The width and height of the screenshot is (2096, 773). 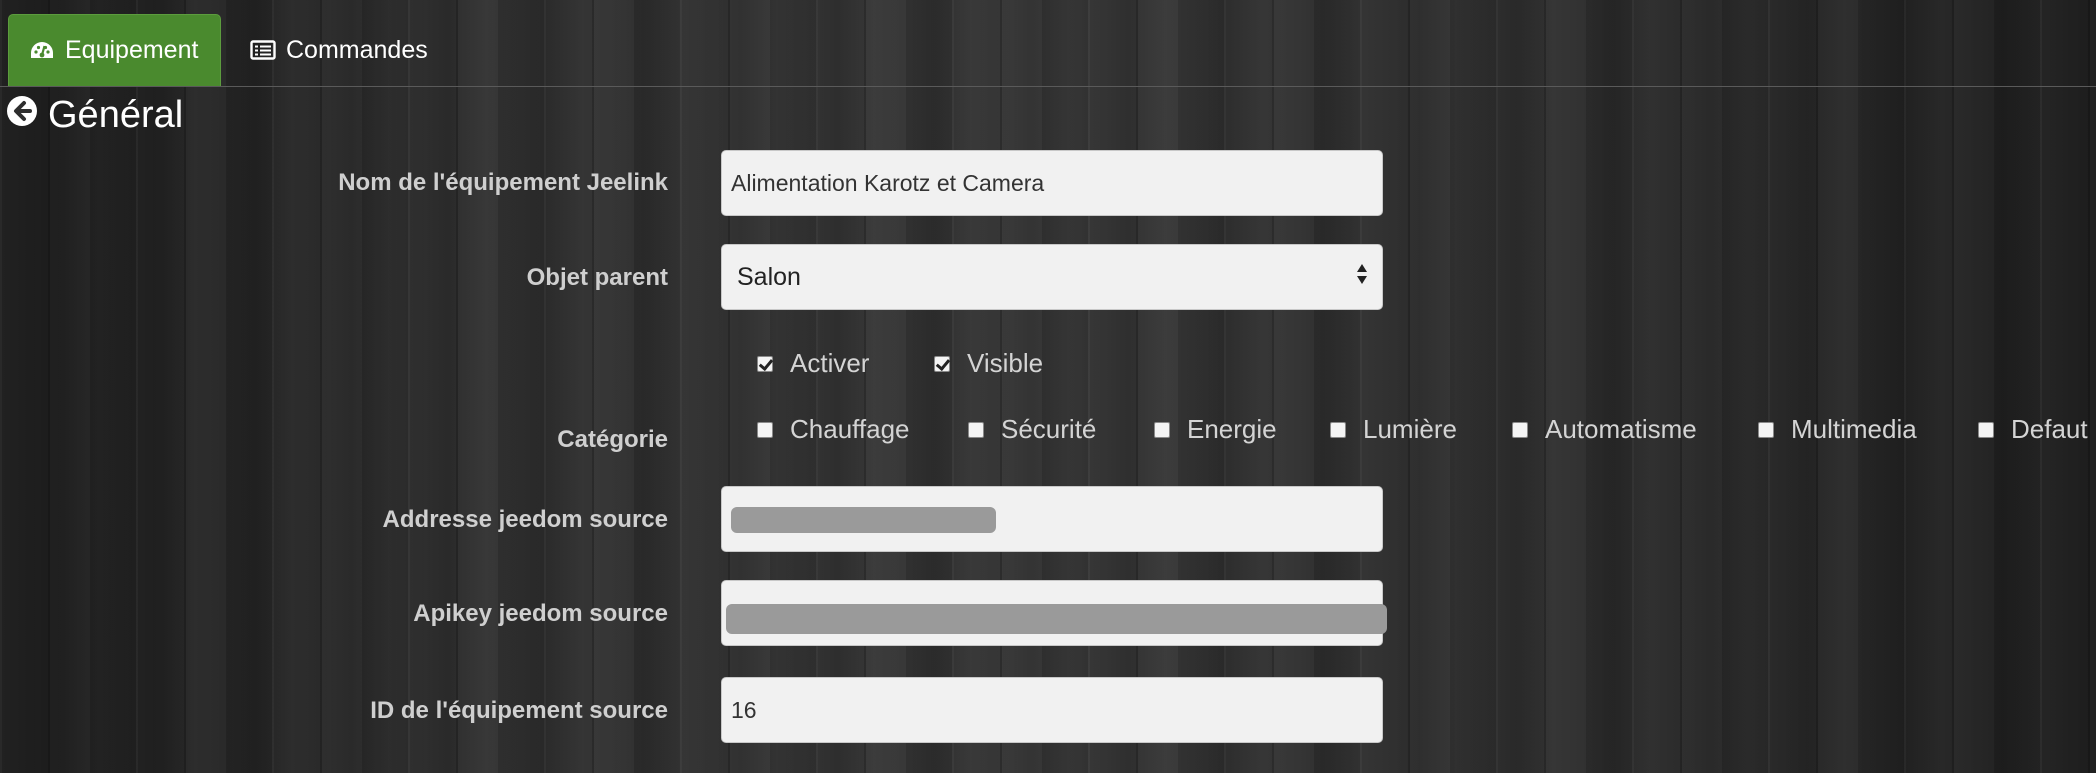 I want to click on select-arrows-icon, so click(x=1362, y=277).